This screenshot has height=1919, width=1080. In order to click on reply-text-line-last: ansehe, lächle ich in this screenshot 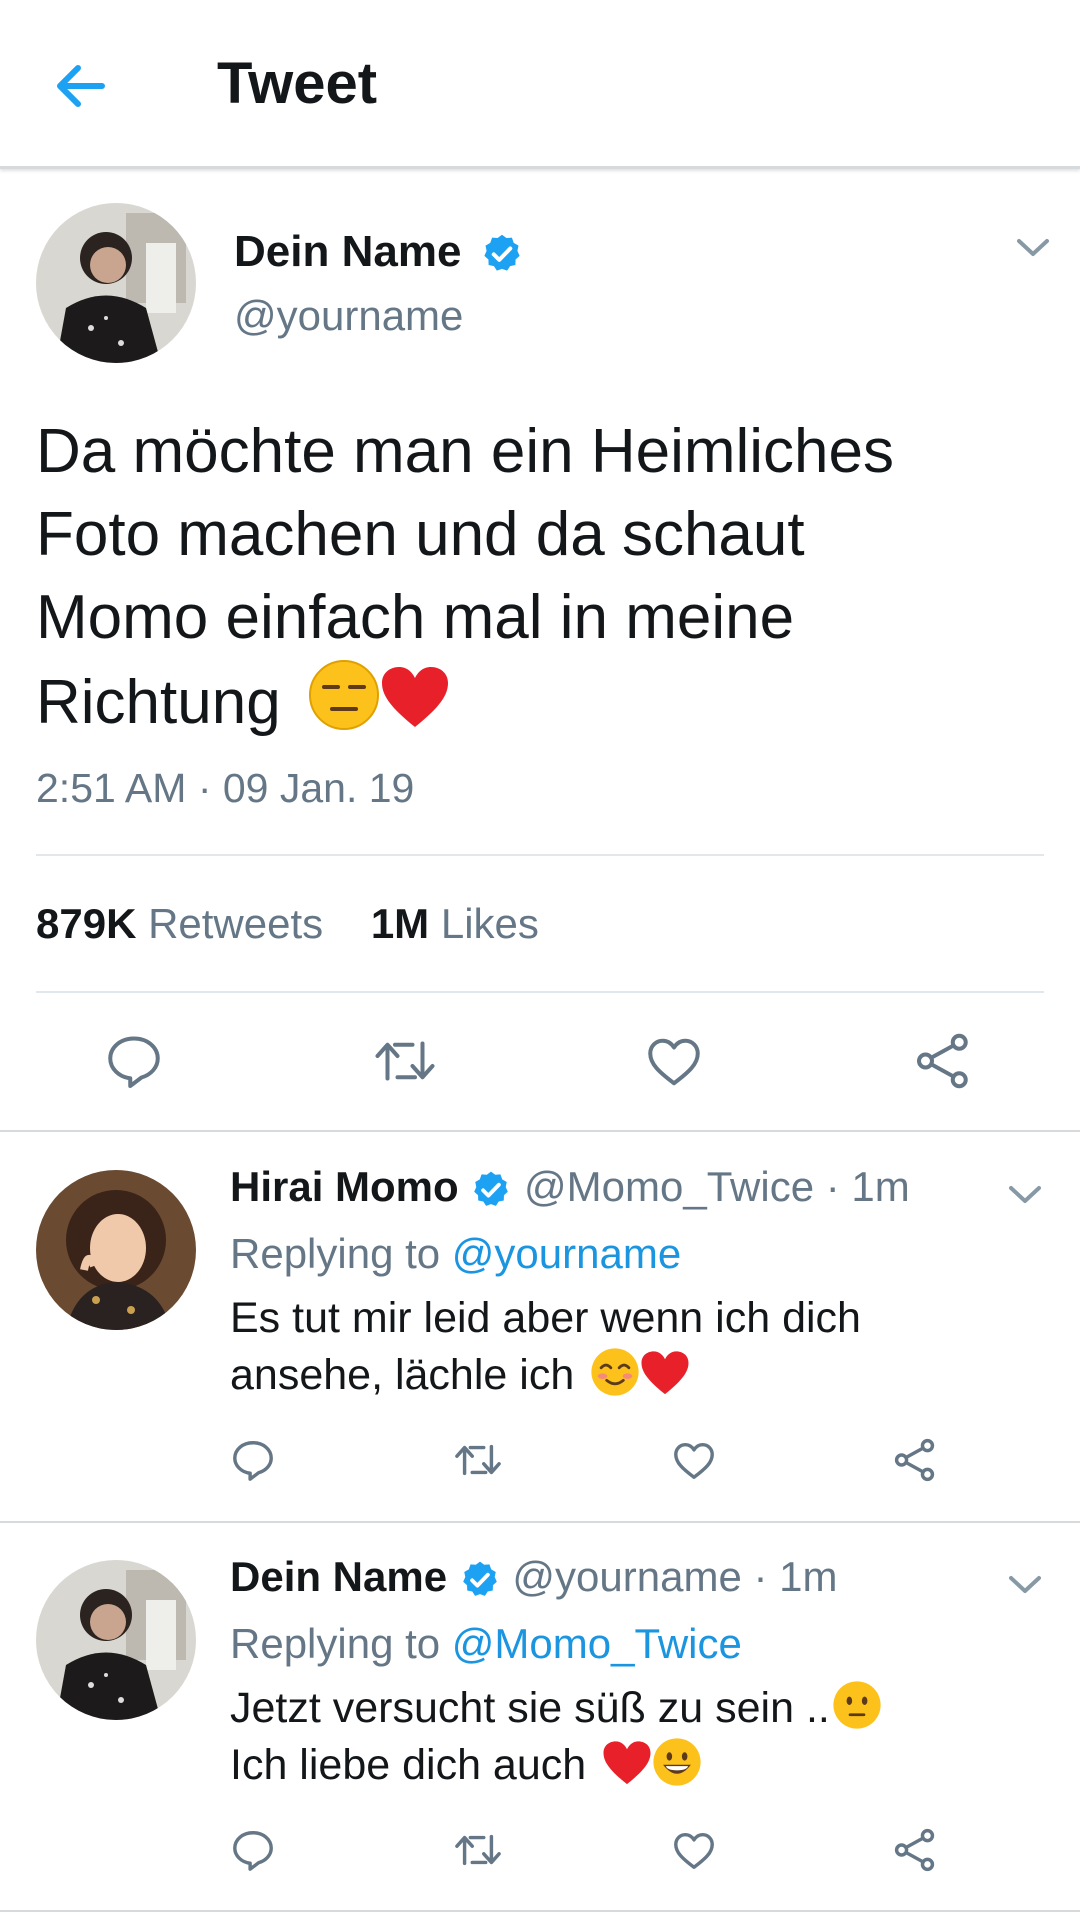, I will do `click(545, 1375)`.